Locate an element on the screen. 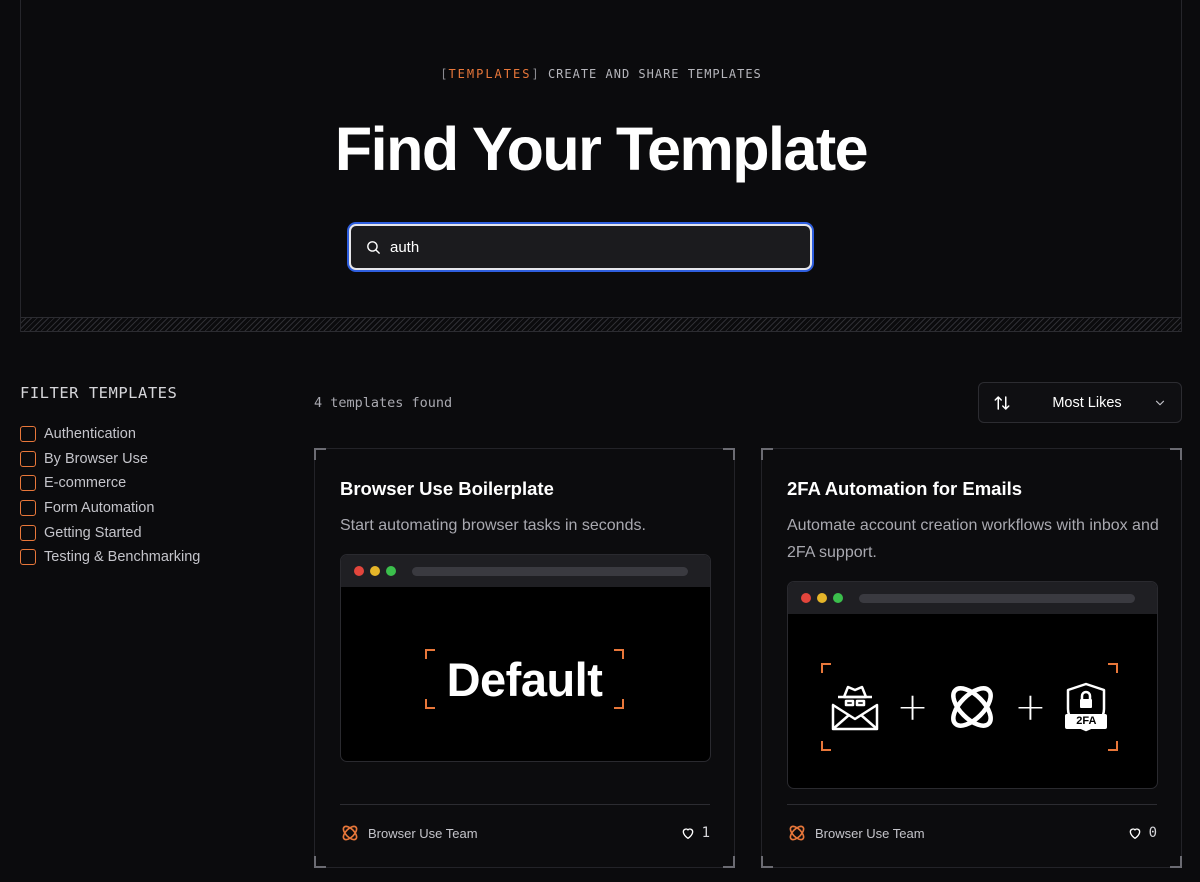  card-title: Browser Use Boilerplate is located at coordinates (447, 488).